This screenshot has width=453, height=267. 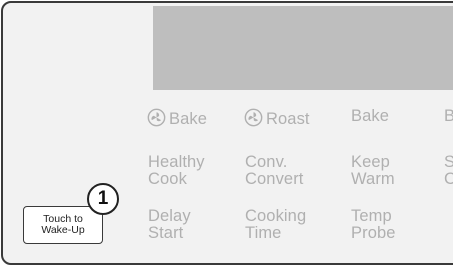 I want to click on healthy-cook-line1: Healthy, so click(x=176, y=162).